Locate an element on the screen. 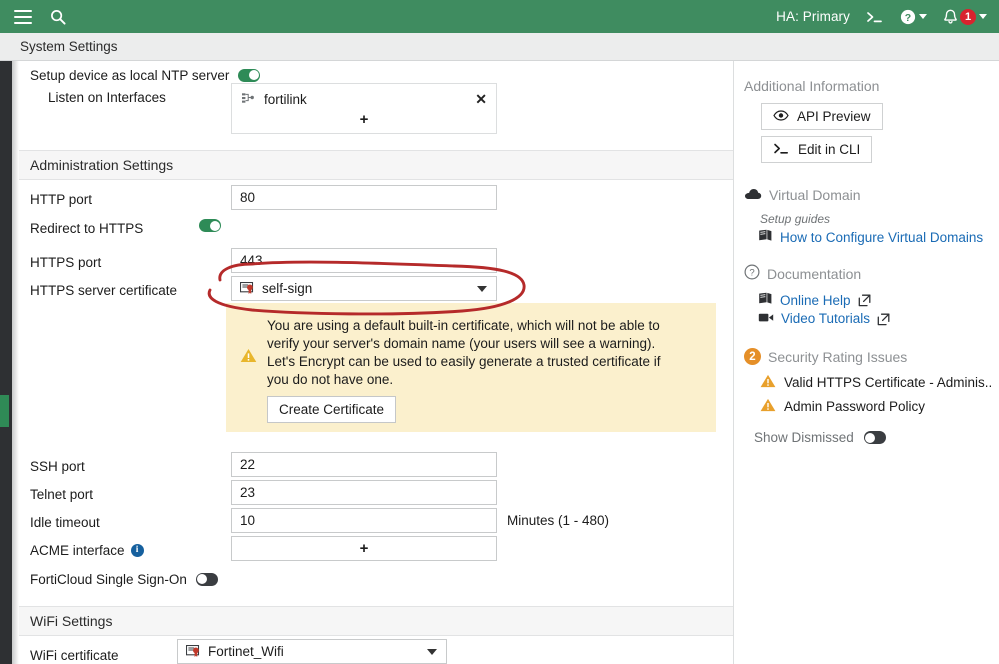  virtual-domain-label: Virtual Domain is located at coordinates (815, 195).